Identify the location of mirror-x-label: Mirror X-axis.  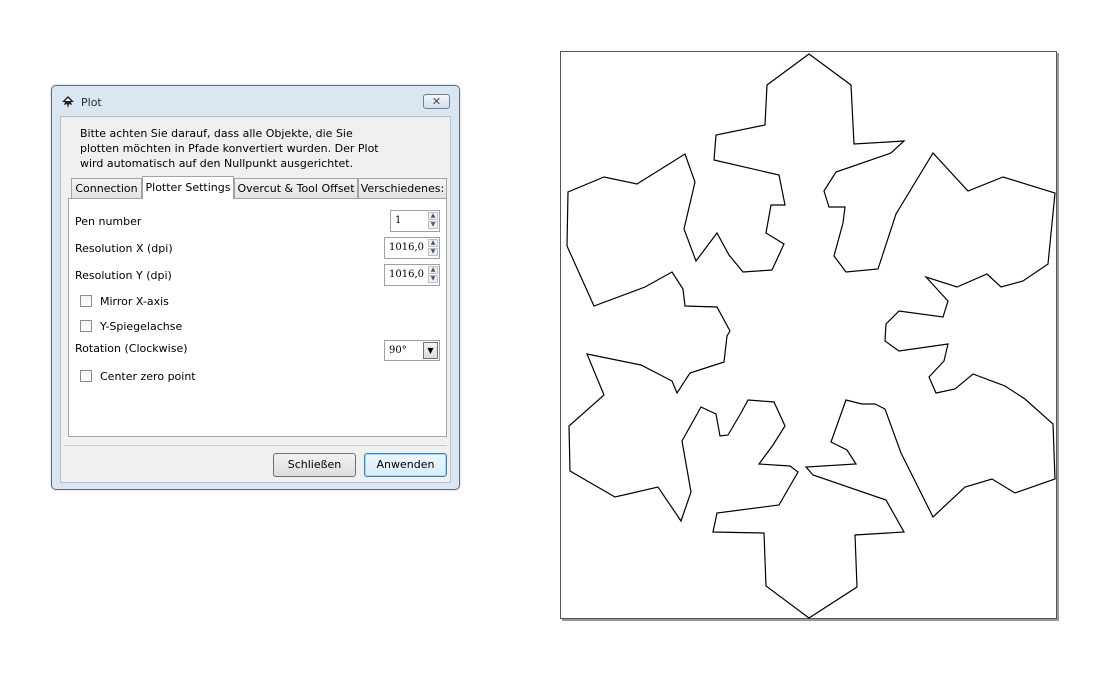
(134, 301).